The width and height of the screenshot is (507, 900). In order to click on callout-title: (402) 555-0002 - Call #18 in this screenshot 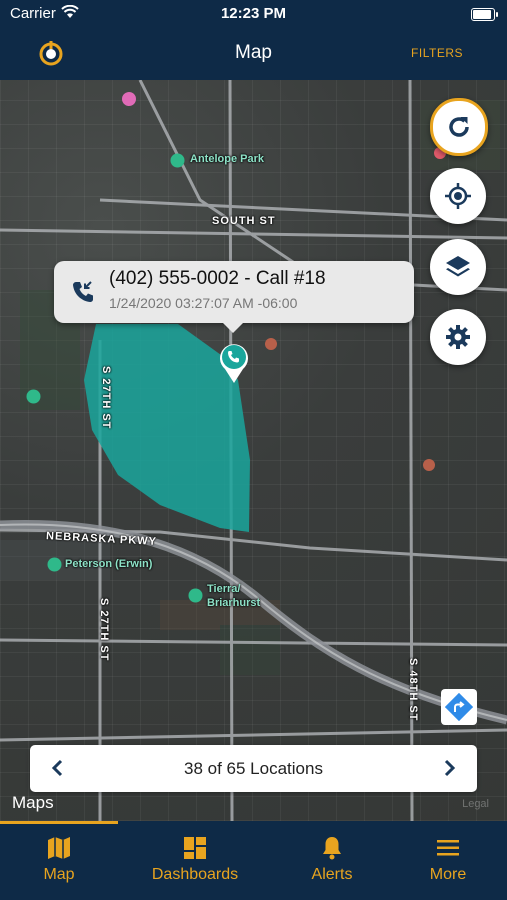, I will do `click(217, 278)`.